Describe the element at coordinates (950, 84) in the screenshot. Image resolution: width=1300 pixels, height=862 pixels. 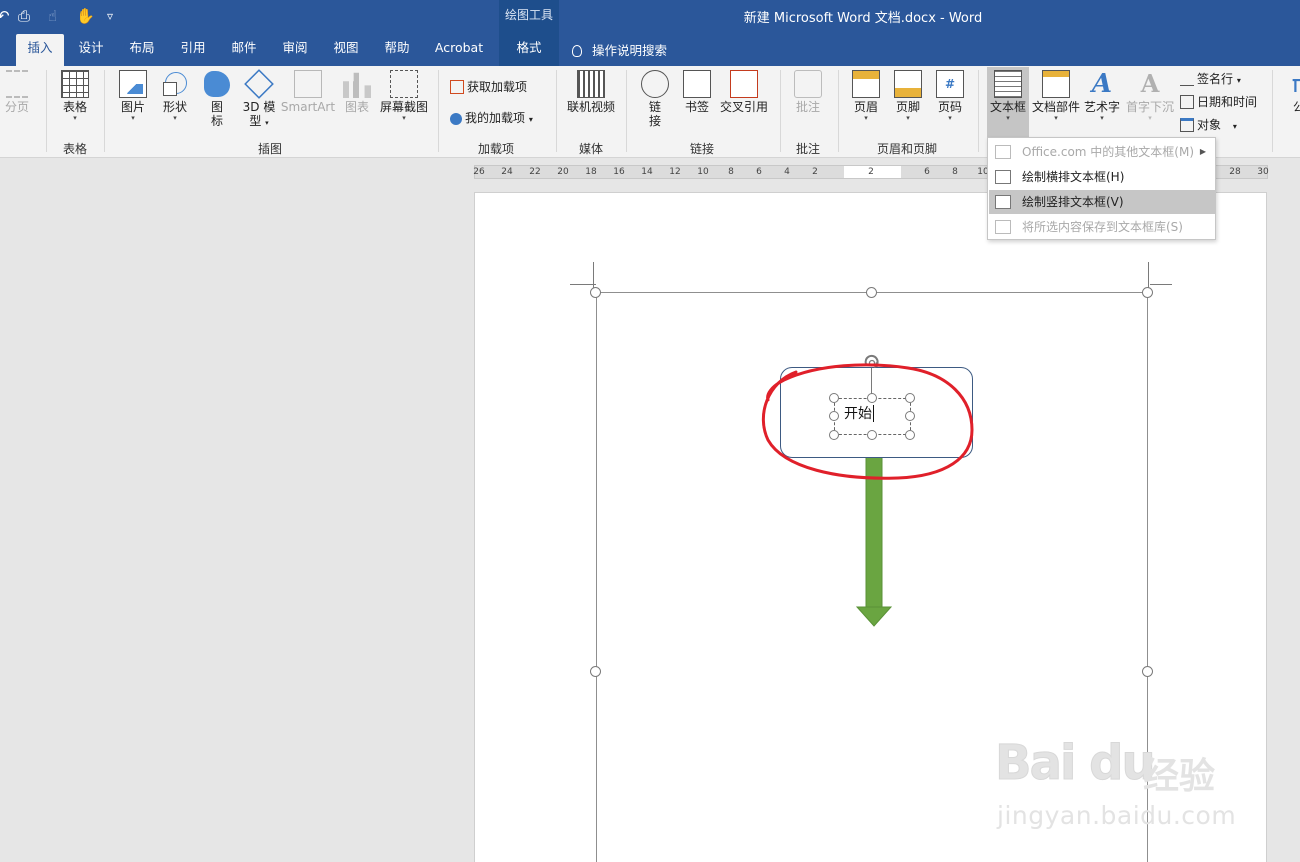
I see `page-number-icon: #` at that location.